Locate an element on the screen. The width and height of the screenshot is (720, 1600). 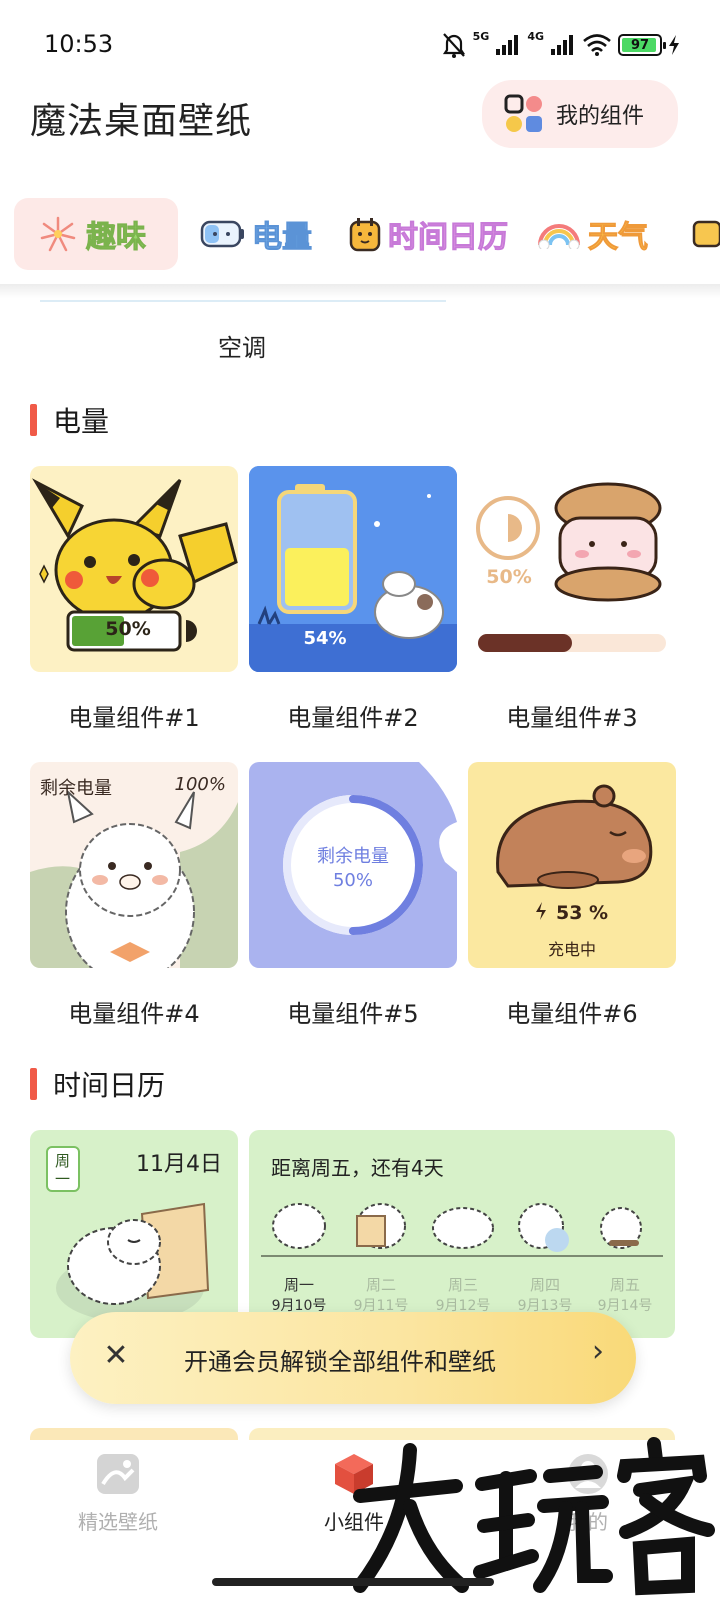
tab-more is located at coordinates (706, 234).